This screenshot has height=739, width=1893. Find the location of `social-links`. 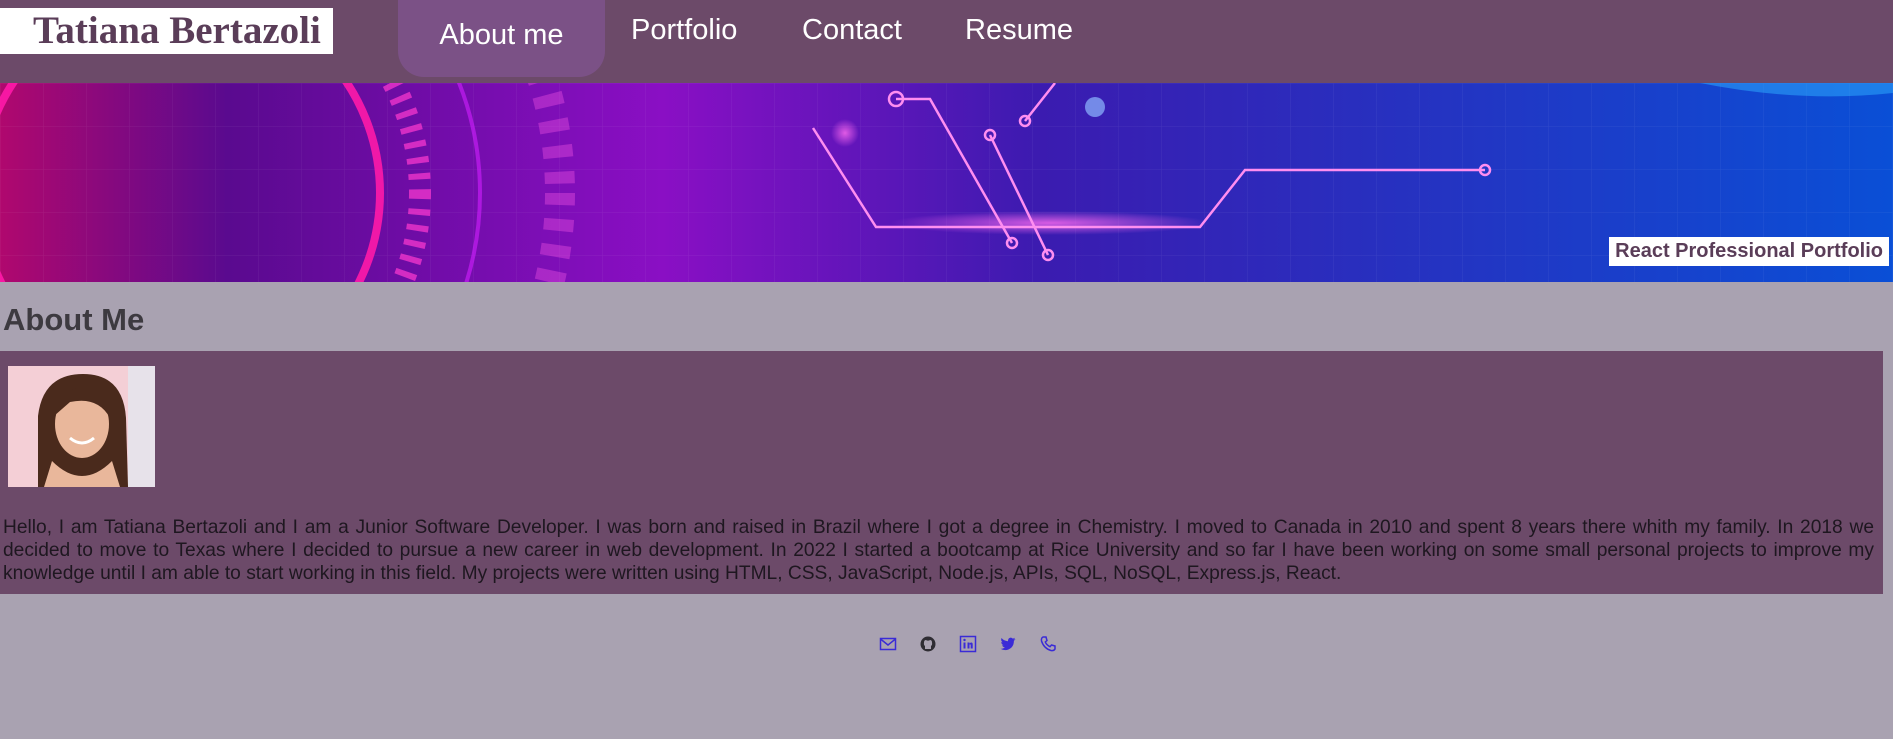

social-links is located at coordinates (968, 644).